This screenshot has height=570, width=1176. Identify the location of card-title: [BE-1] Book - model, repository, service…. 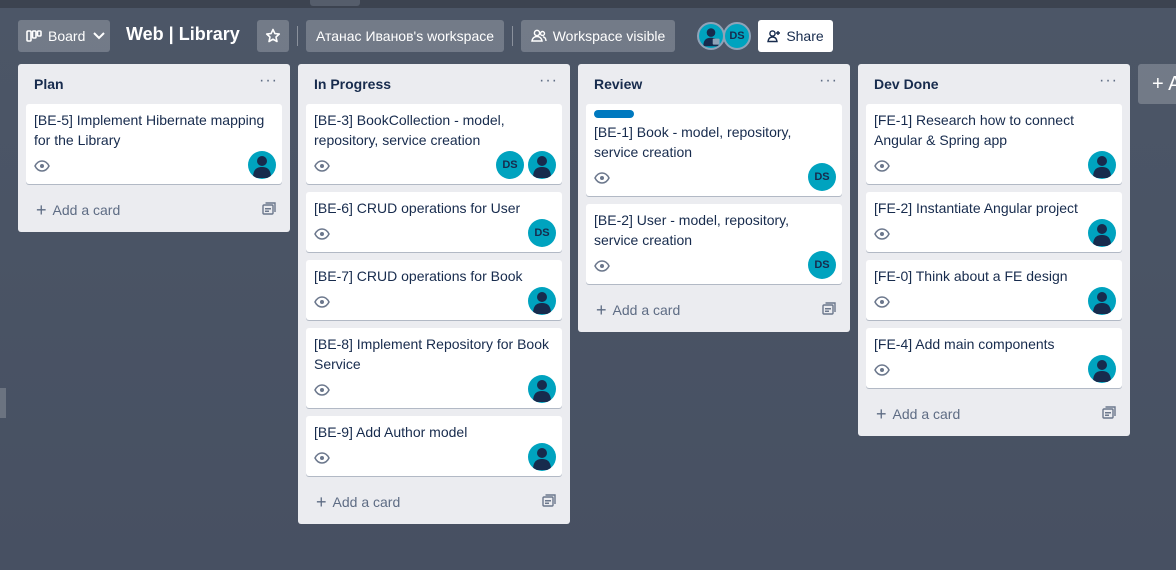
(693, 142).